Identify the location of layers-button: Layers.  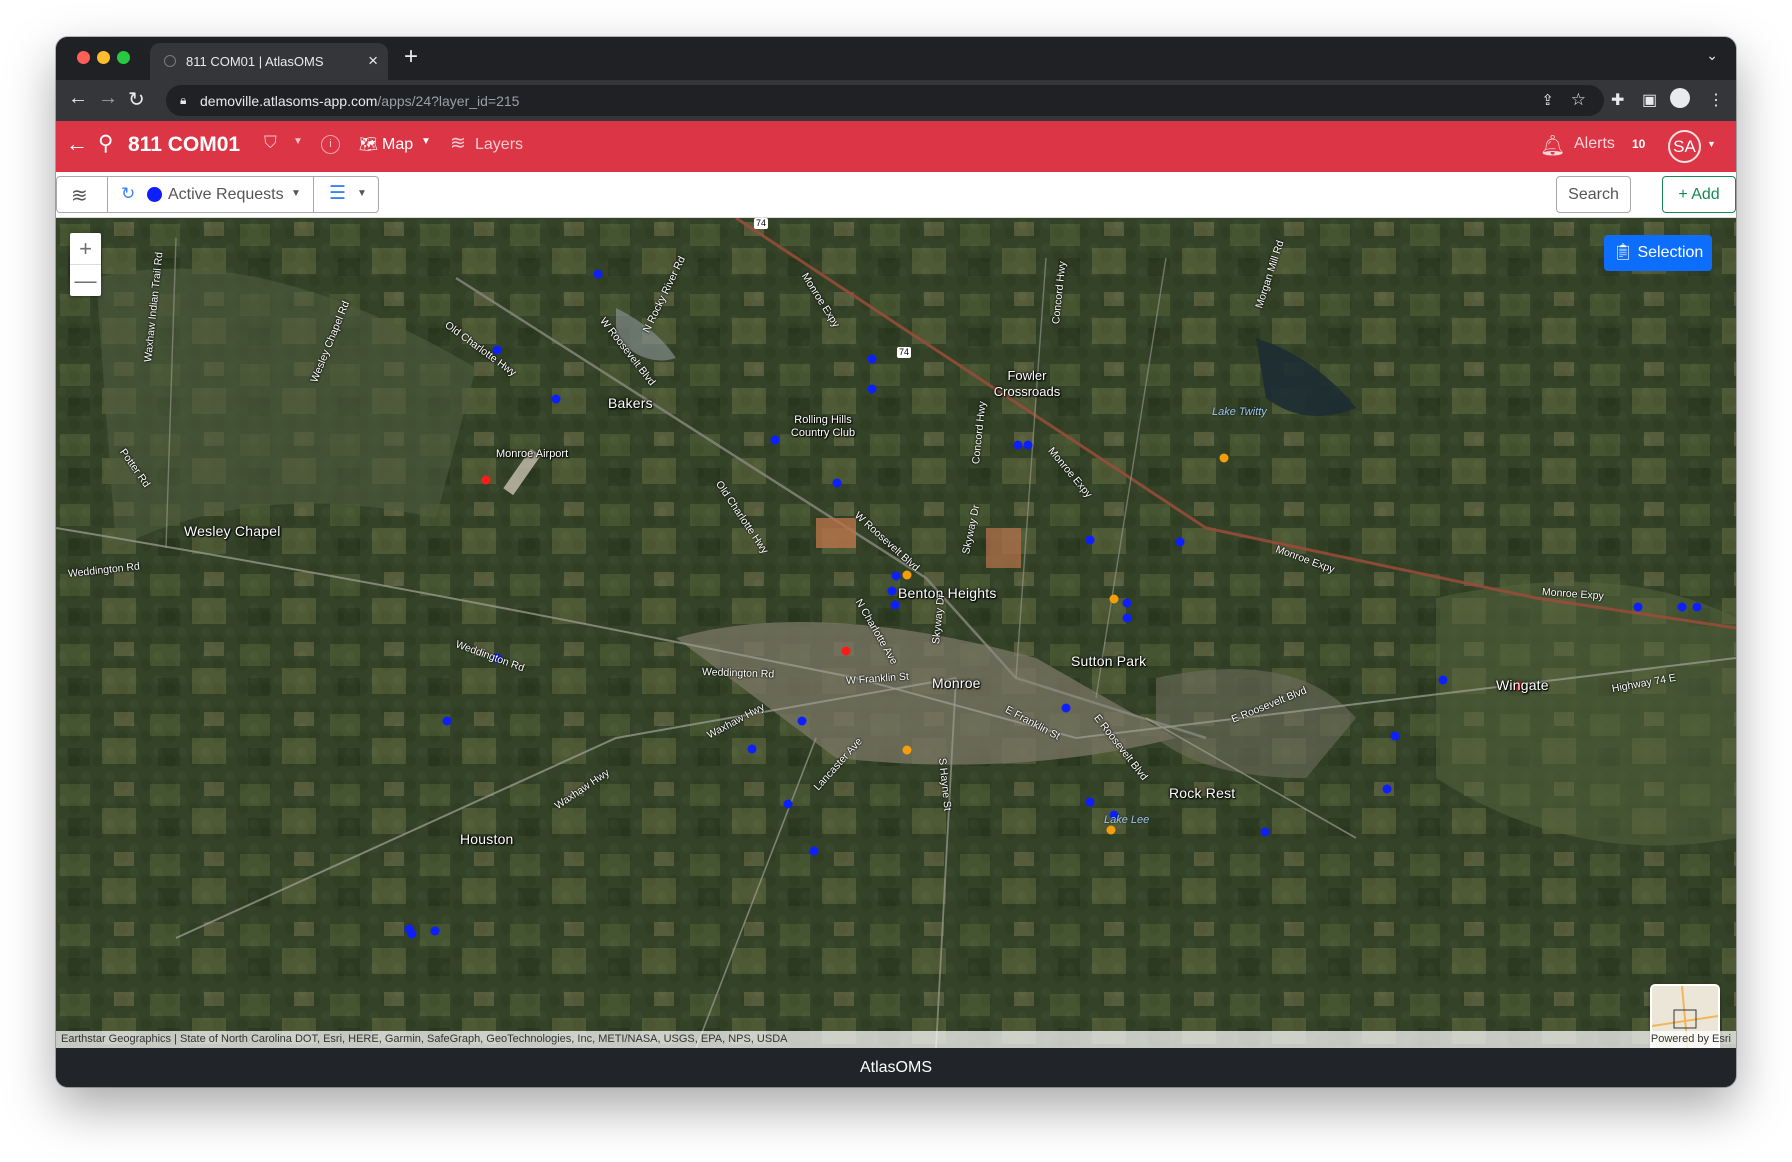
(499, 145).